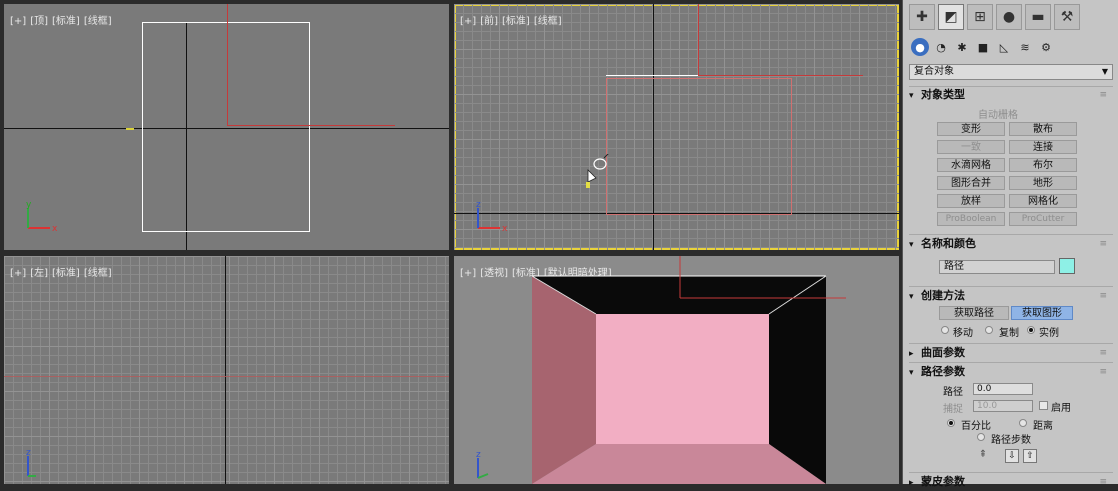 This screenshot has height=491, width=1118. Describe the element at coordinates (597, 171) in the screenshot. I see `cursor-pick-icon` at that location.